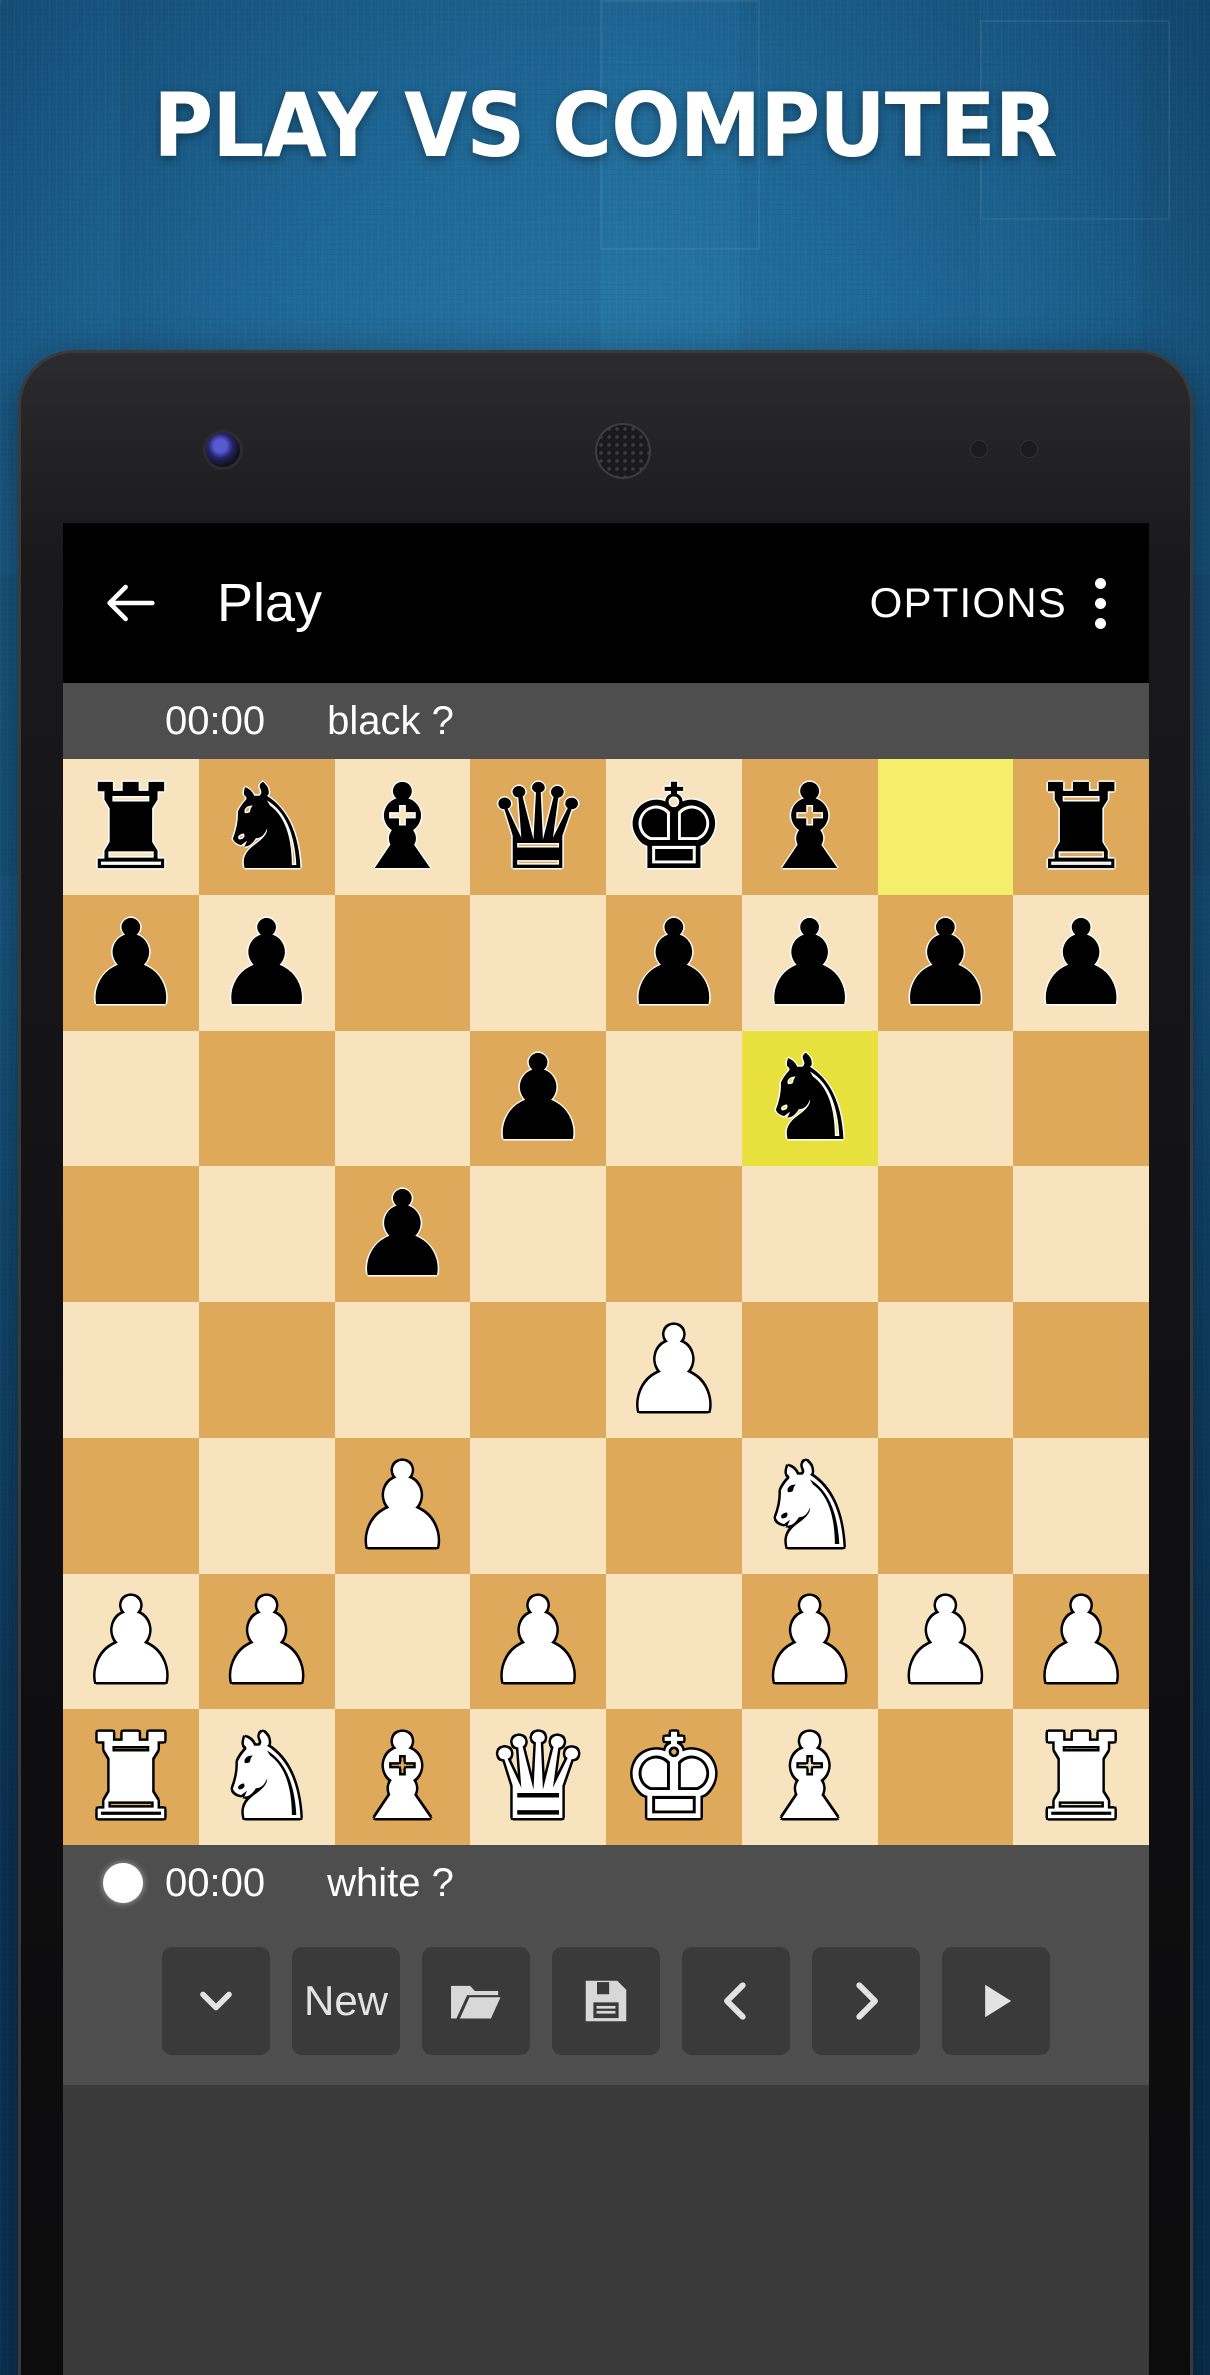 Image resolution: width=1210 pixels, height=2375 pixels. I want to click on folder-open-icon, so click(476, 2001).